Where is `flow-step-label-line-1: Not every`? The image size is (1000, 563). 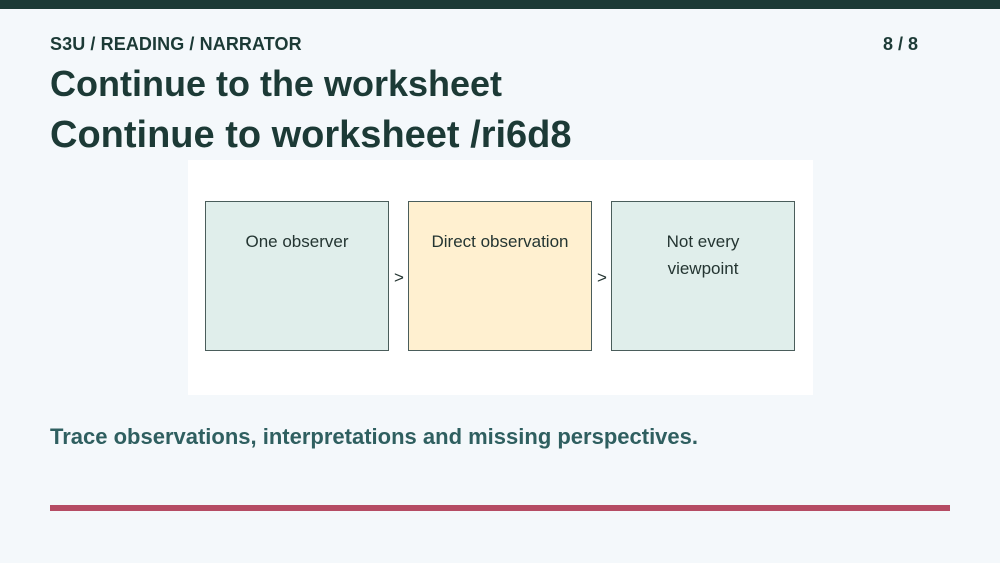
flow-step-label-line-1: Not every is located at coordinates (703, 241).